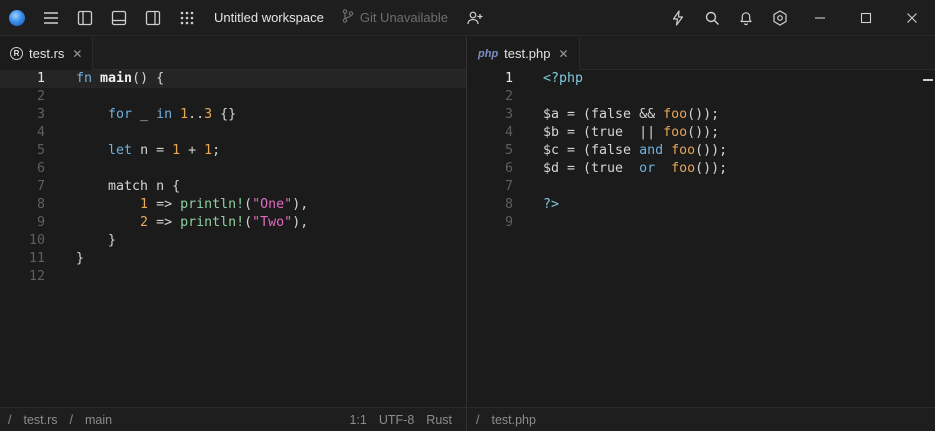  Describe the element at coordinates (84, 78) in the screenshot. I see `code-token: fn` at that location.